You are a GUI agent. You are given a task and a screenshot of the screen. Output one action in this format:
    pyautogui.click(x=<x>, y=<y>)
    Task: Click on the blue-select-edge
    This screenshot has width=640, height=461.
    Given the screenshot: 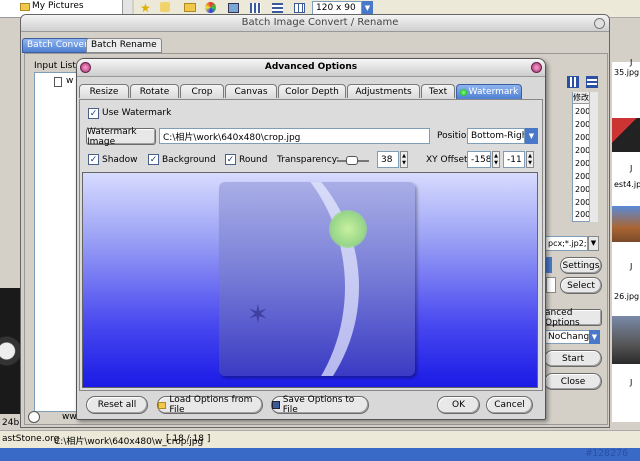 What is the action you would take?
    pyautogui.click(x=549, y=265)
    